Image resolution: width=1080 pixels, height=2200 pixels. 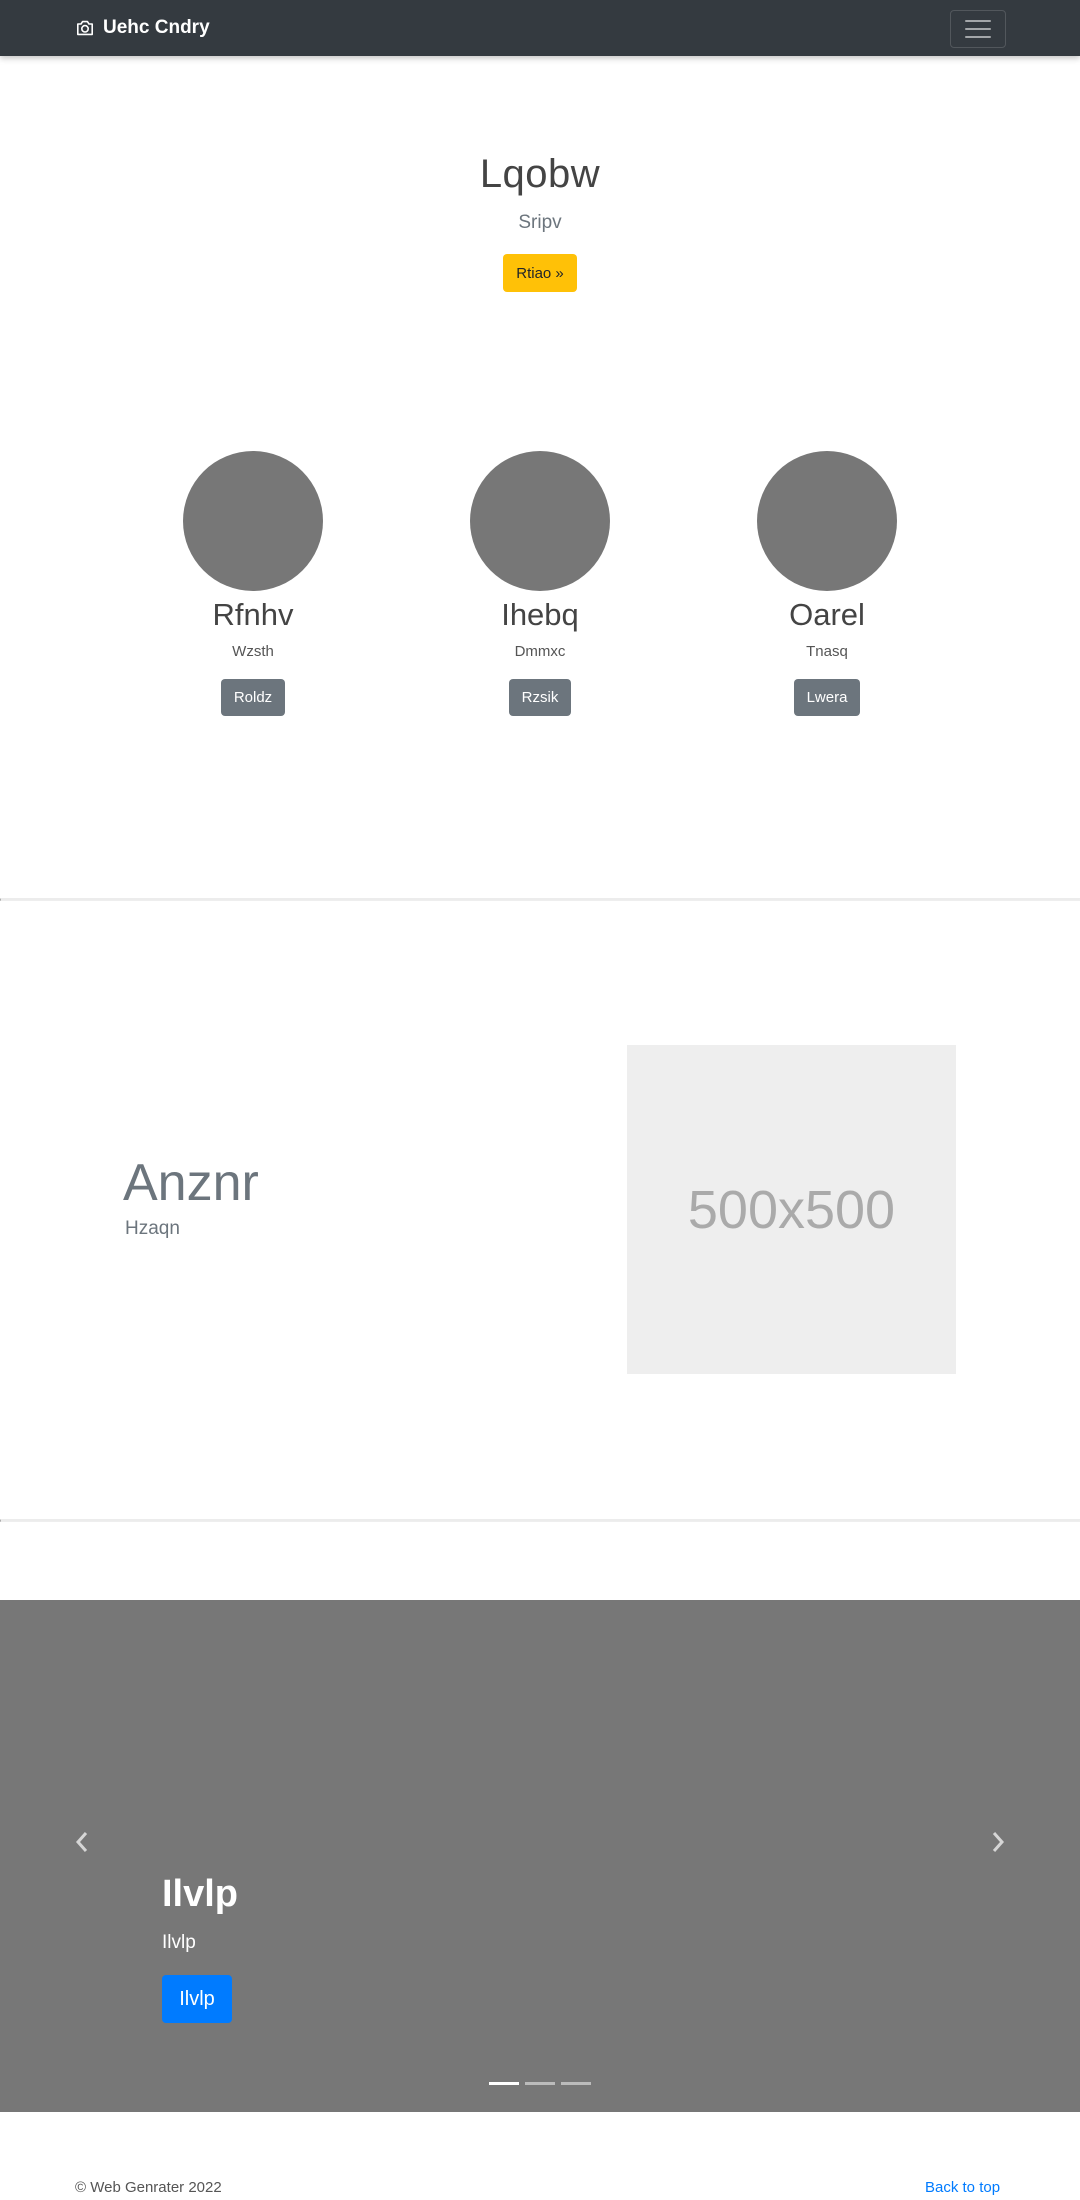 I want to click on camera-icon, so click(x=85, y=28).